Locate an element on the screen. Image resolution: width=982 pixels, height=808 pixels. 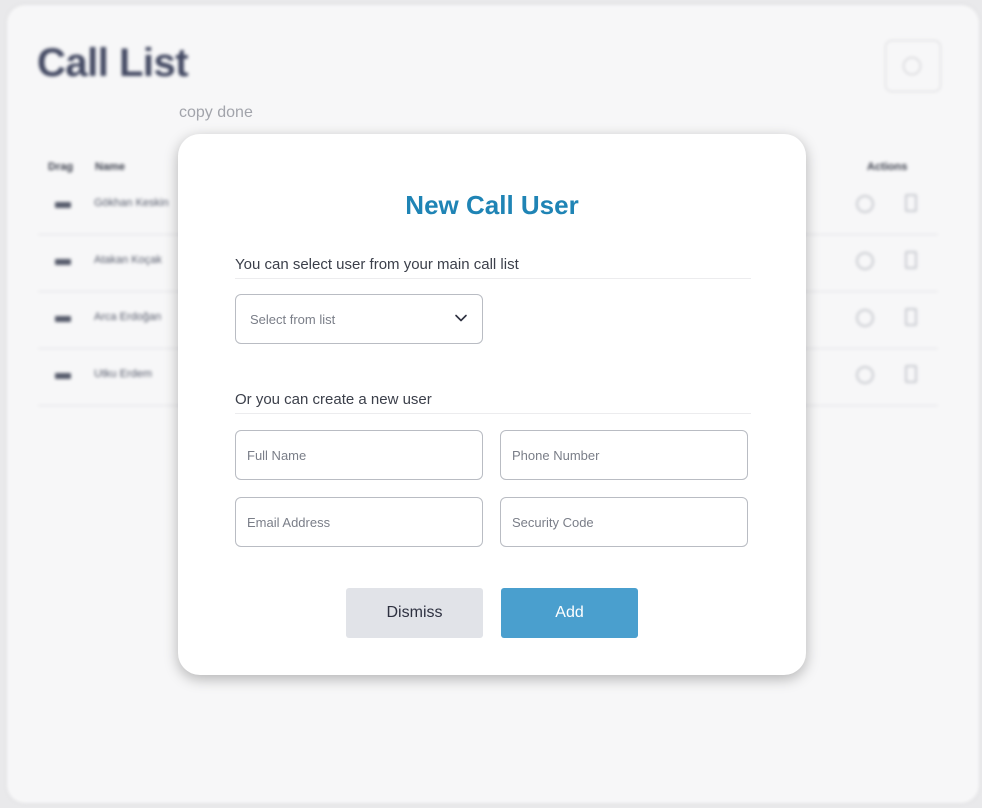
add-button: Add is located at coordinates (569, 613).